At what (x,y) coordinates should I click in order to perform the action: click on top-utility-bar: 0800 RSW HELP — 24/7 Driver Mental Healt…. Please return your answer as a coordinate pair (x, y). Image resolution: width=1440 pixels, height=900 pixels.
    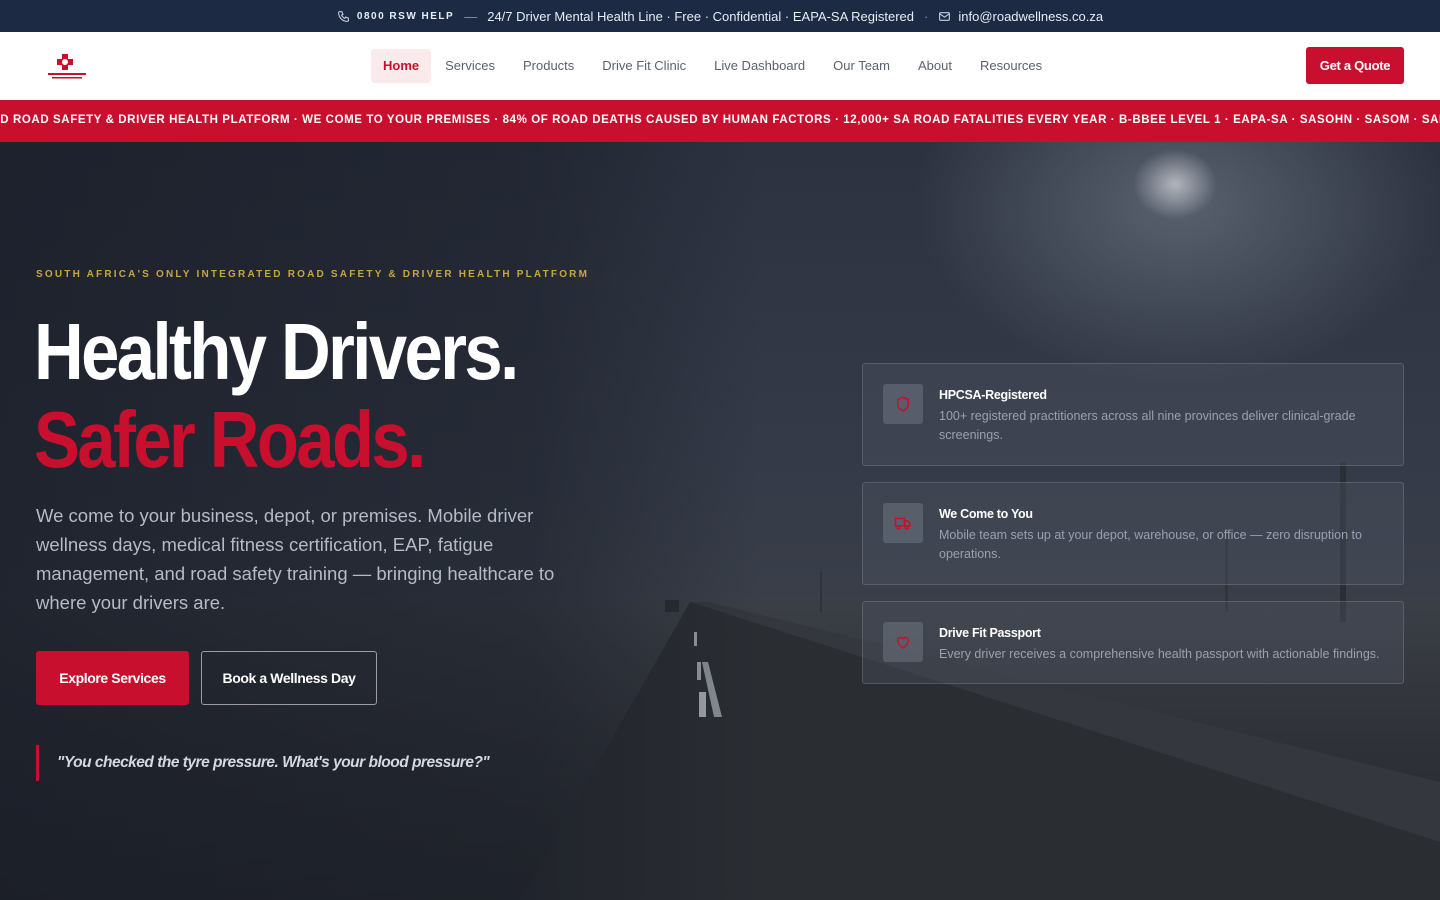
    Looking at the image, I should click on (720, 16).